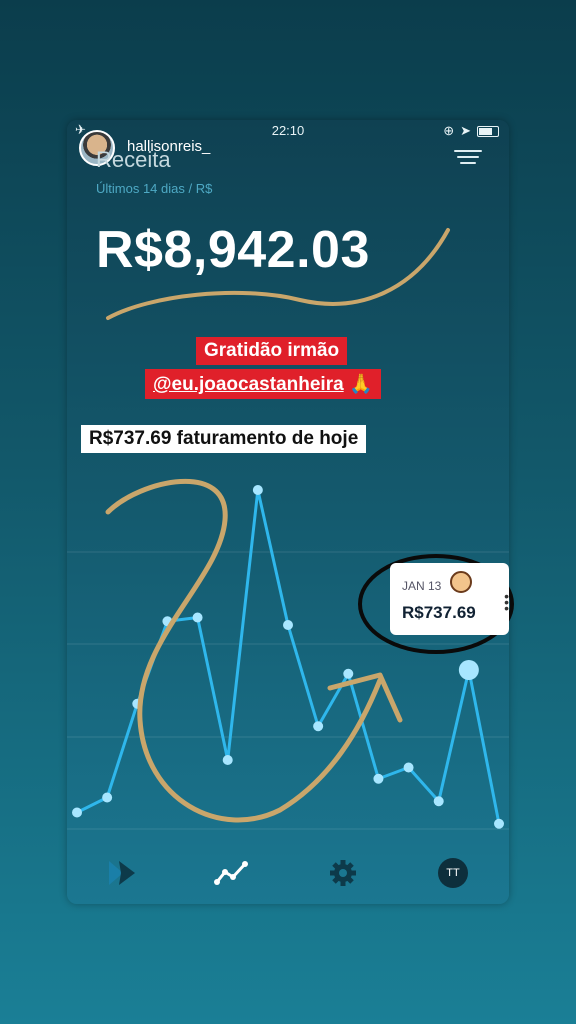 The height and width of the screenshot is (1024, 576). I want to click on tooltip-date: JAN 13, so click(422, 586).